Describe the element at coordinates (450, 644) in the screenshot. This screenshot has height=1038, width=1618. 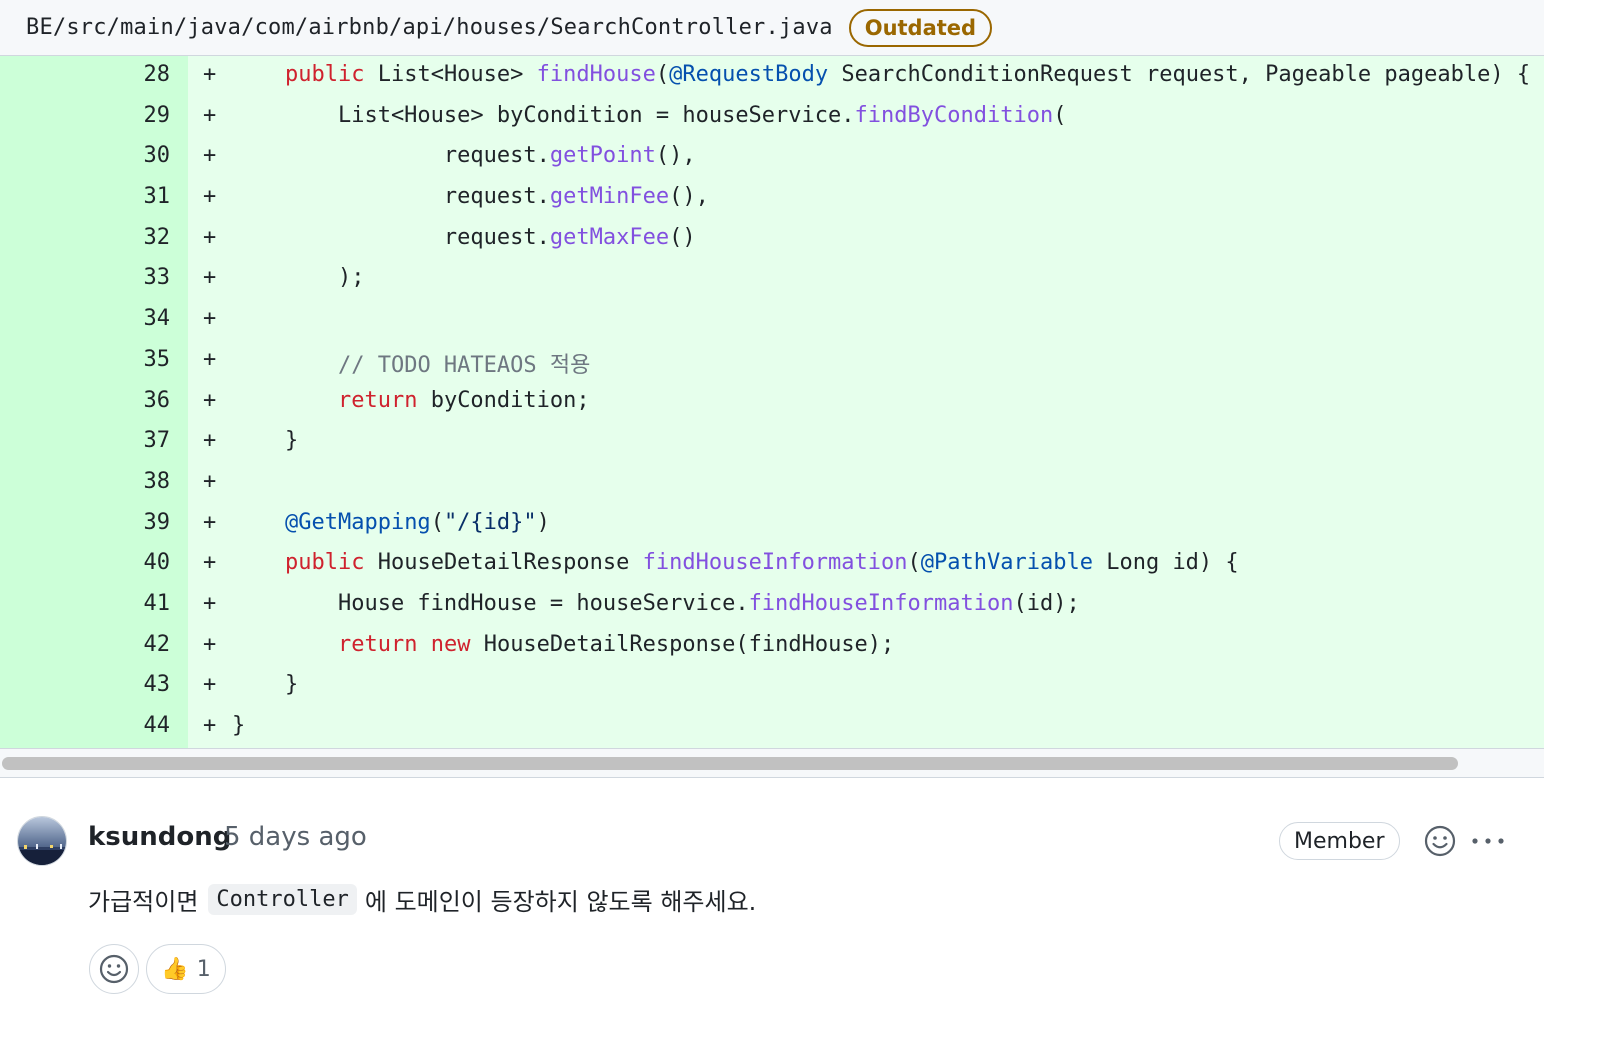
I see `code-token: new` at that location.